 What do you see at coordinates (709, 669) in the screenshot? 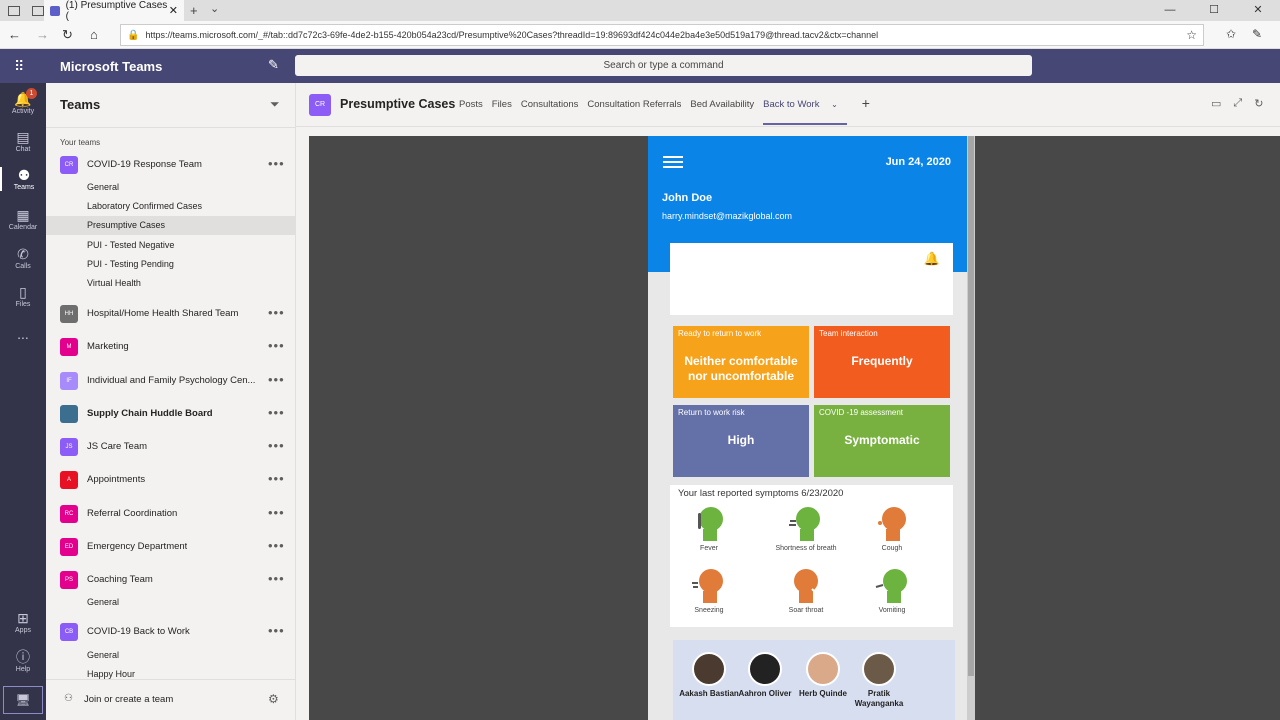
I see `avatar` at bounding box center [709, 669].